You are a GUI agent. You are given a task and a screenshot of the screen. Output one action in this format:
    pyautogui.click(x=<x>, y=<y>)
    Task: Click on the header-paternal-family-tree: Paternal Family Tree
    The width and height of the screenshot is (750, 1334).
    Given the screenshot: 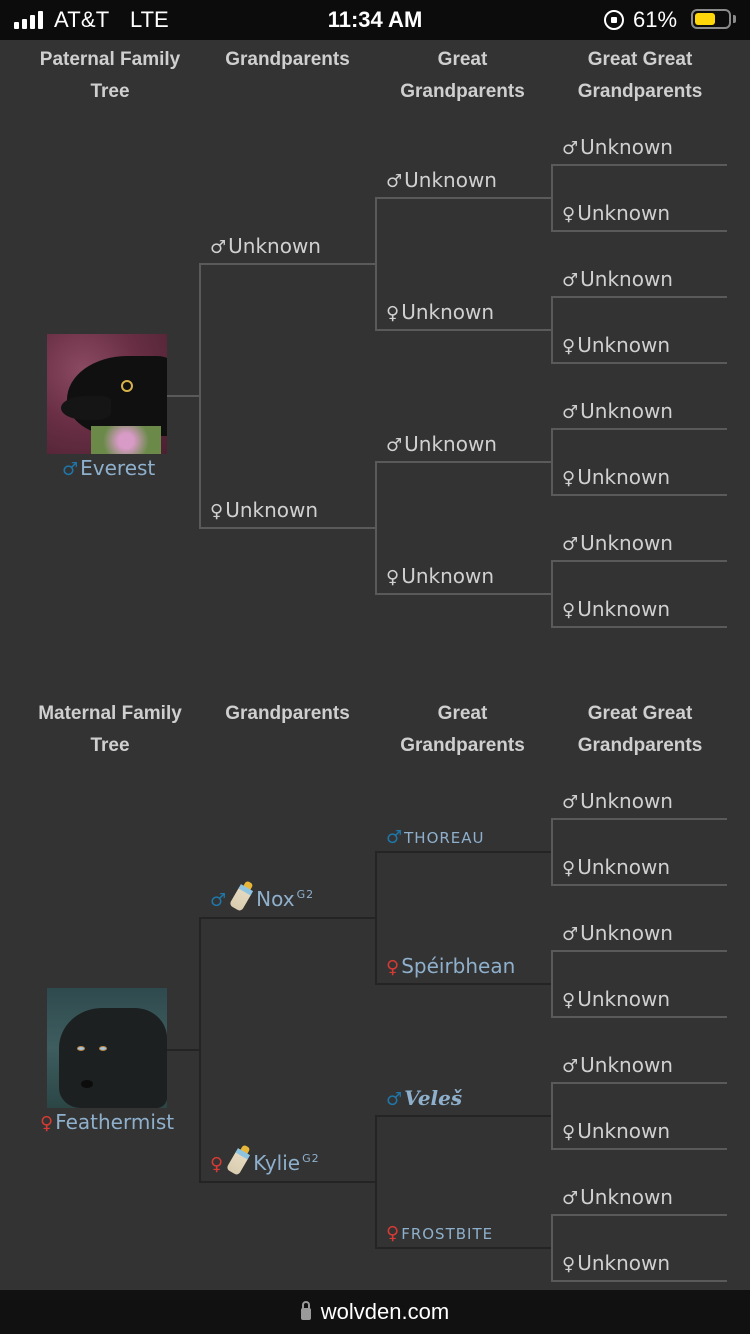 What is the action you would take?
    pyautogui.click(x=110, y=75)
    